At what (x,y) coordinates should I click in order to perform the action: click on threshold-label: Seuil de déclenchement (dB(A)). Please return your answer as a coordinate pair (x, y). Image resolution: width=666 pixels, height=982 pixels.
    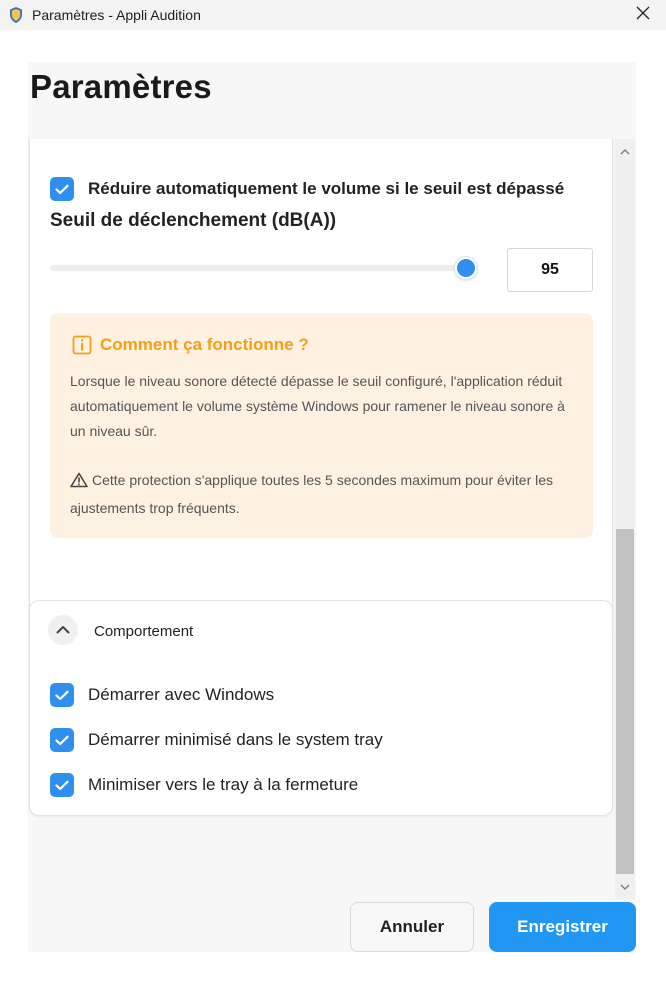
    Looking at the image, I should click on (193, 220).